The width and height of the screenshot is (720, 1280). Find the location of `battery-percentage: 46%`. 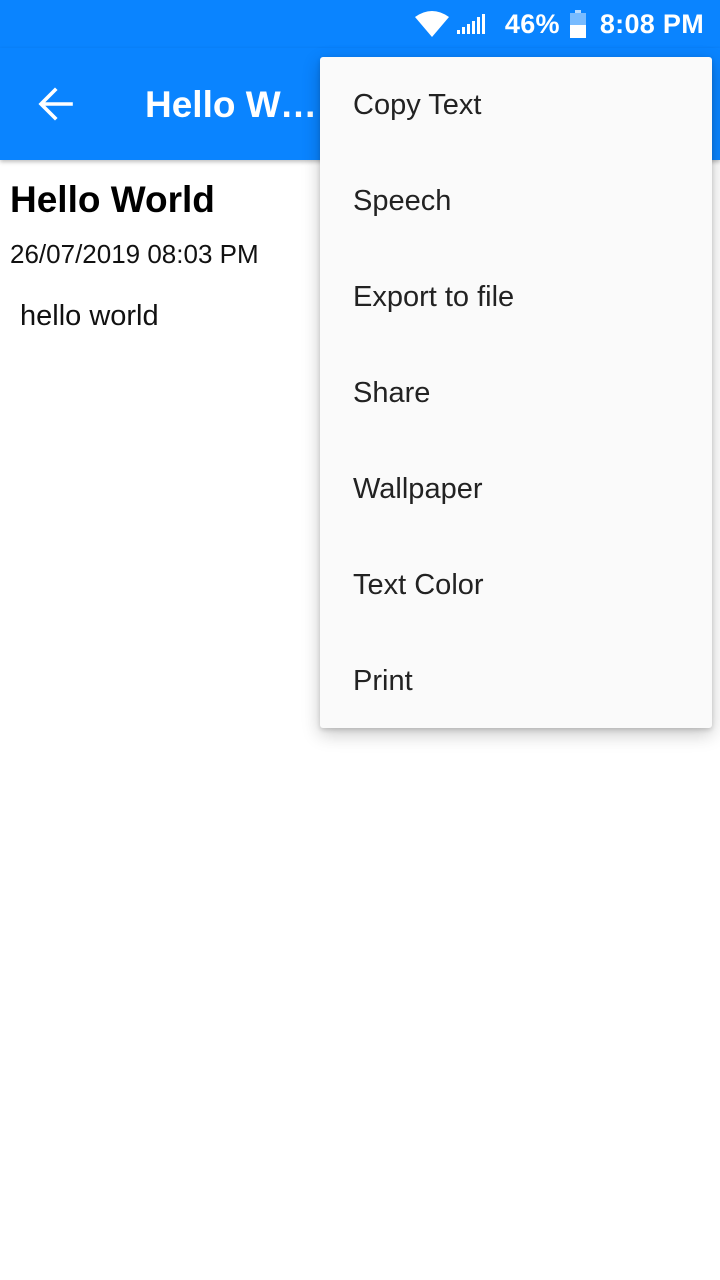

battery-percentage: 46% is located at coordinates (532, 23).